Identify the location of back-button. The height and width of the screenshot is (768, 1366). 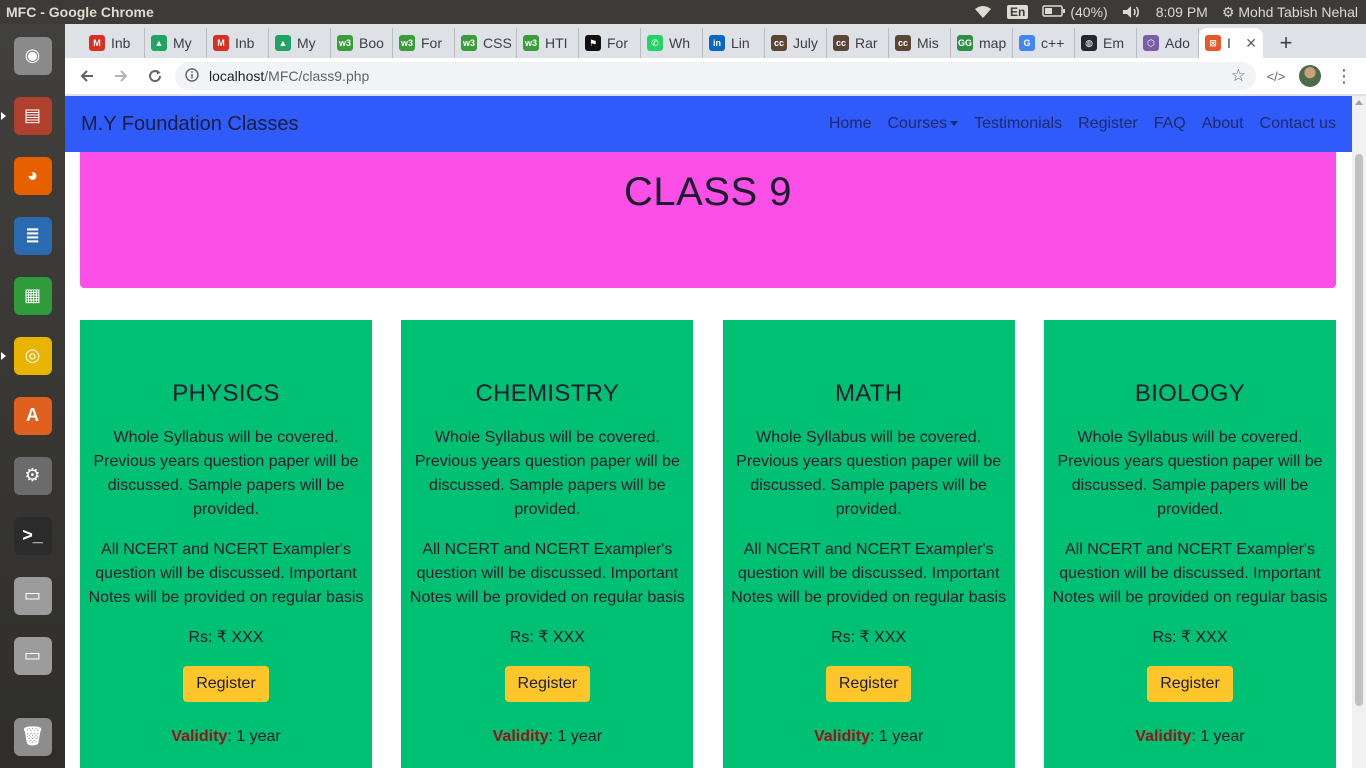
(87, 76).